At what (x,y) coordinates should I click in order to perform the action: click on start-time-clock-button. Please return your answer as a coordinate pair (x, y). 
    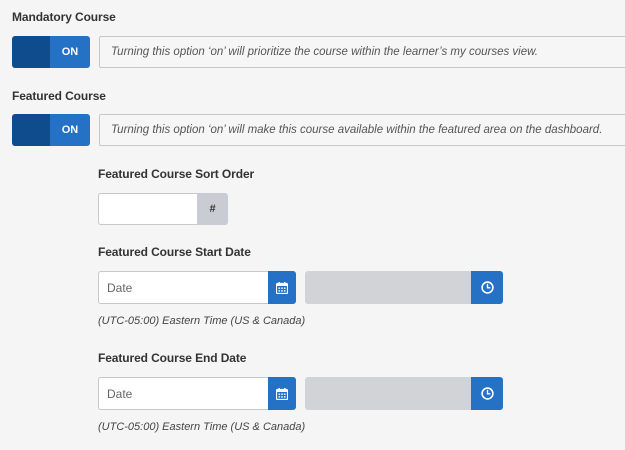
    Looking at the image, I should click on (487, 287).